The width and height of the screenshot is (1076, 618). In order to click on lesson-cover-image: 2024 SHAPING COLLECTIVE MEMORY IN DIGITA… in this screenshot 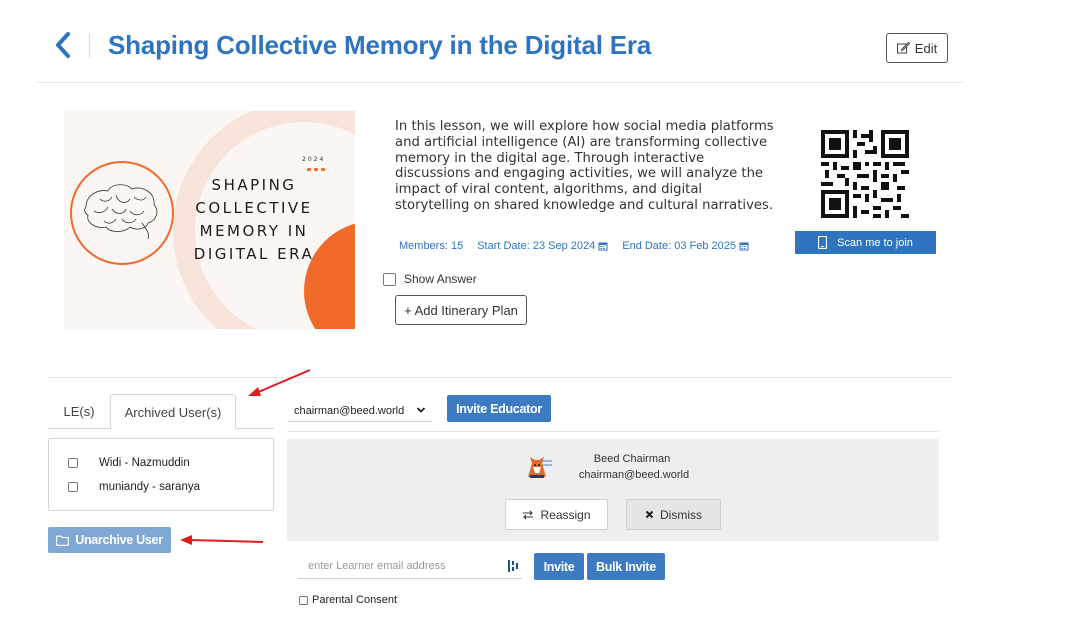, I will do `click(209, 220)`.